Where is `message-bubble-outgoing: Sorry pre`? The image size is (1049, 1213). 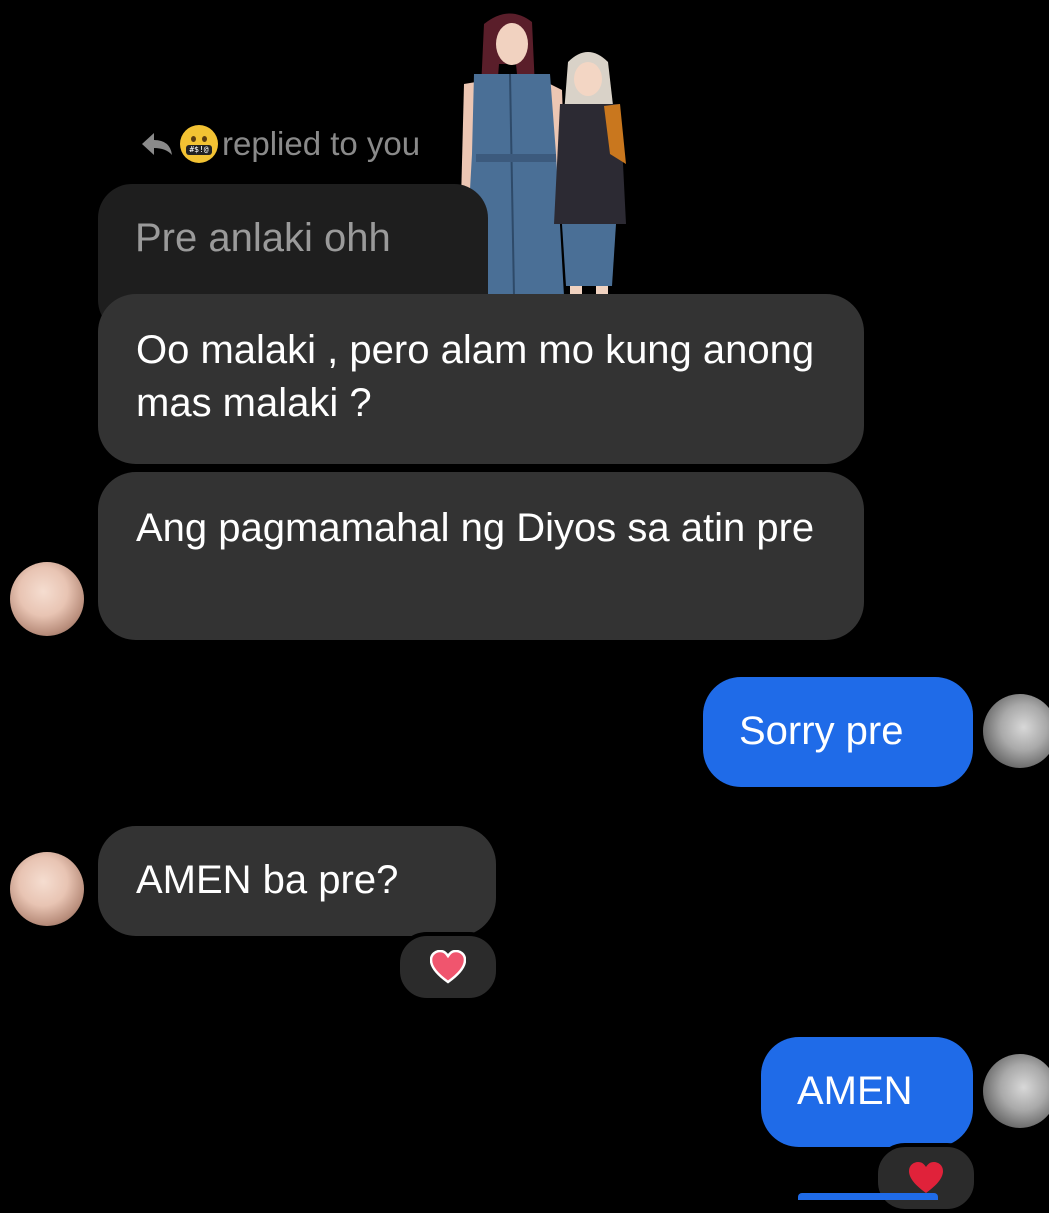 message-bubble-outgoing: Sorry pre is located at coordinates (838, 732).